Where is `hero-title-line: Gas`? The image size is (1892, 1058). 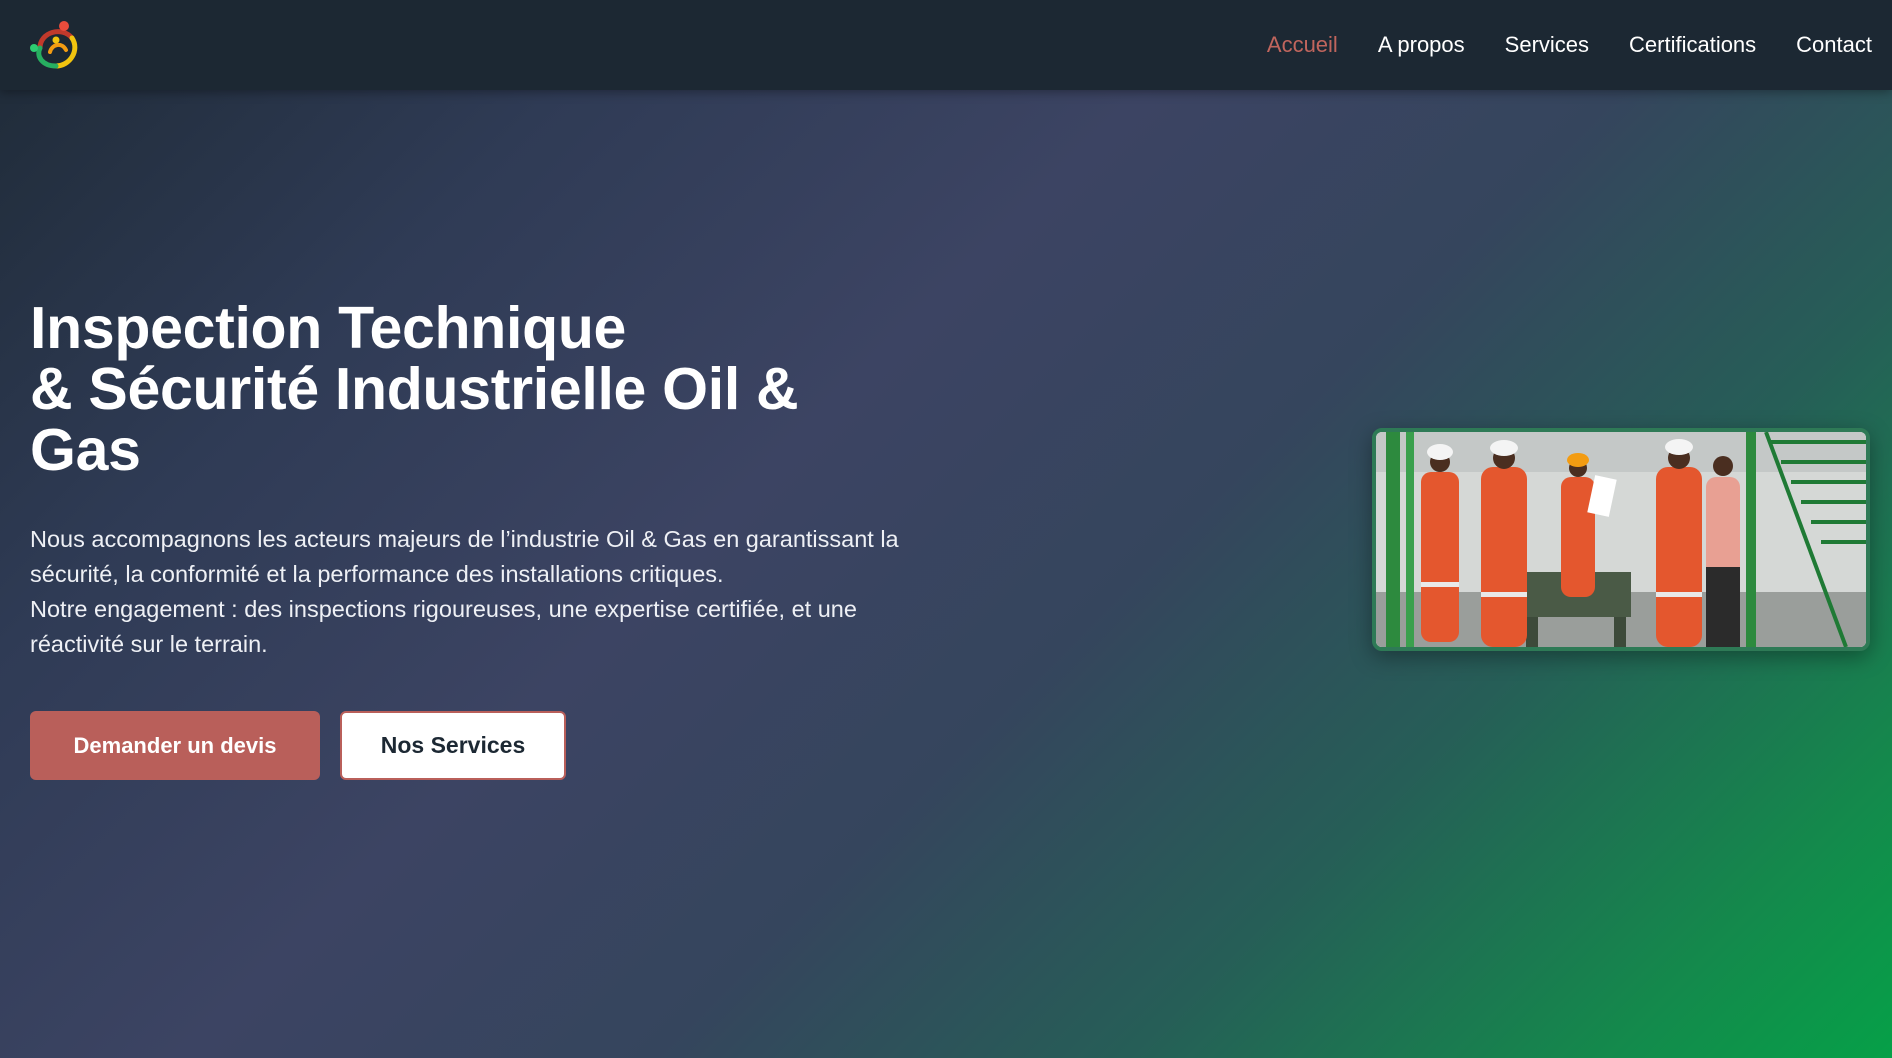 hero-title-line: Gas is located at coordinates (85, 450).